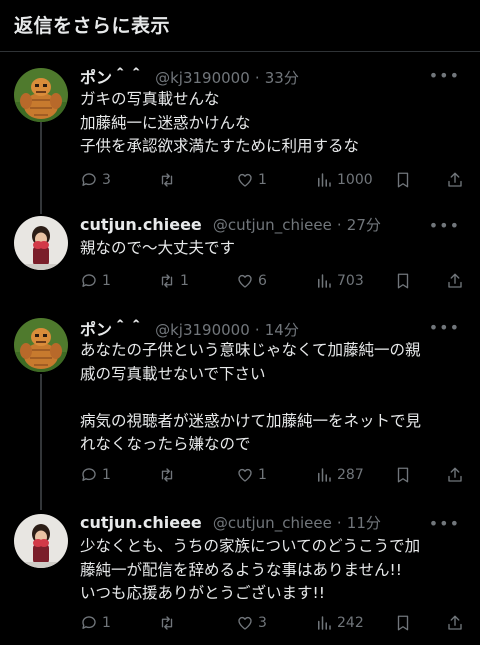  What do you see at coordinates (273, 398) in the screenshot?
I see `text-blank-line` at bounding box center [273, 398].